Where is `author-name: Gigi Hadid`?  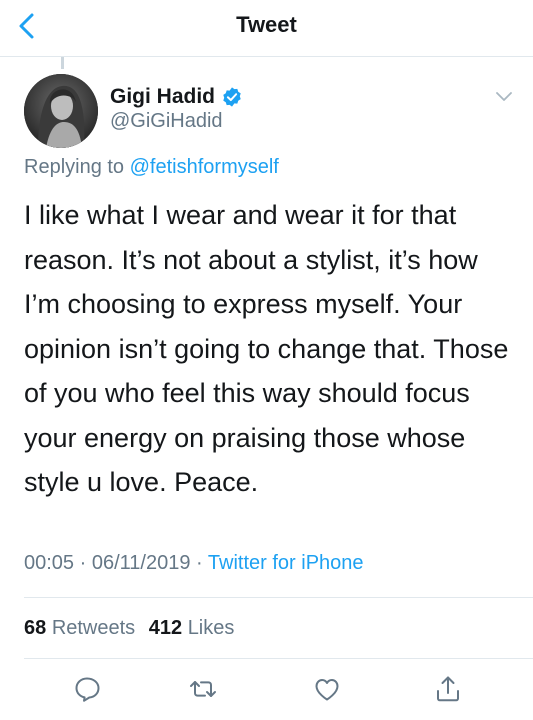 author-name: Gigi Hadid is located at coordinates (162, 96).